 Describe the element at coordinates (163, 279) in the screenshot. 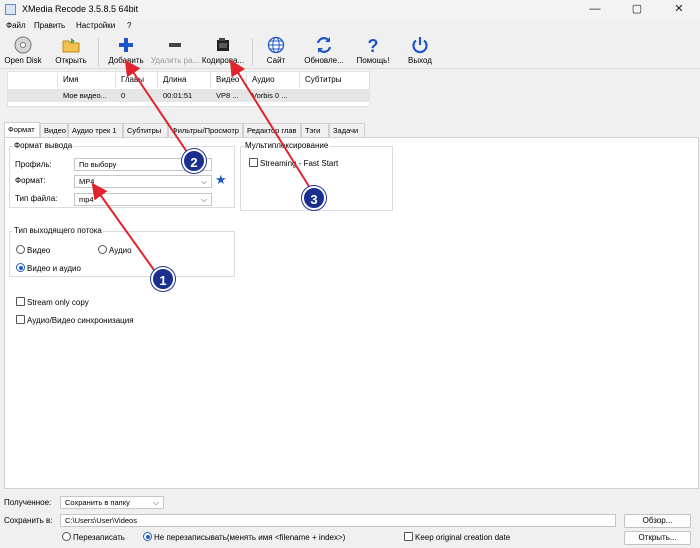

I see `callout-badge-1: 1` at that location.